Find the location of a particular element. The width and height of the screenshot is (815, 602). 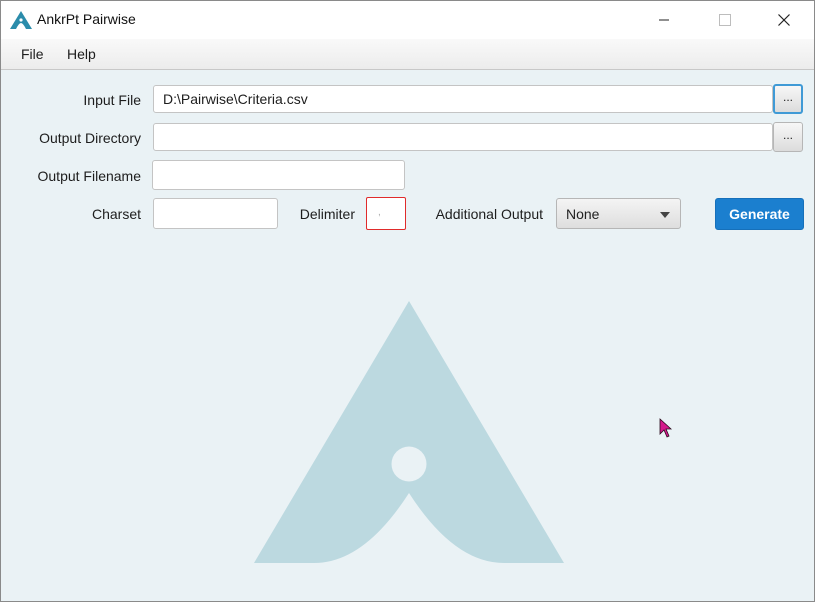

additional-output-dropdown: None is located at coordinates (618, 213).